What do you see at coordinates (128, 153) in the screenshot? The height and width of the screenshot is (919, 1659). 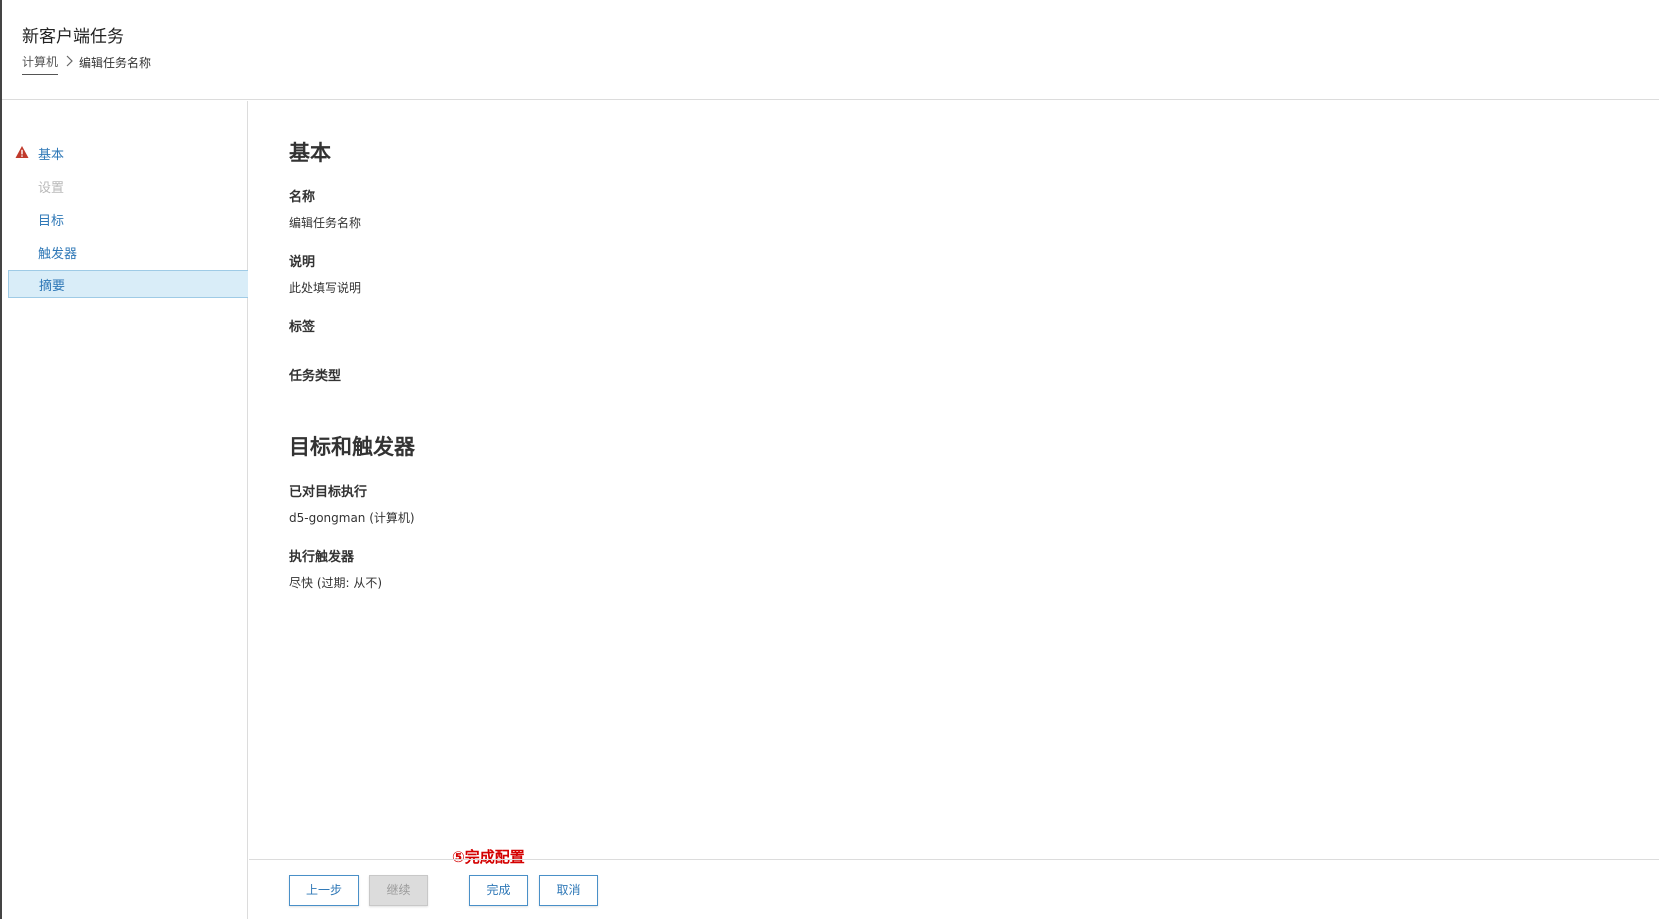 I see `sidebar-item-basic: 基本` at bounding box center [128, 153].